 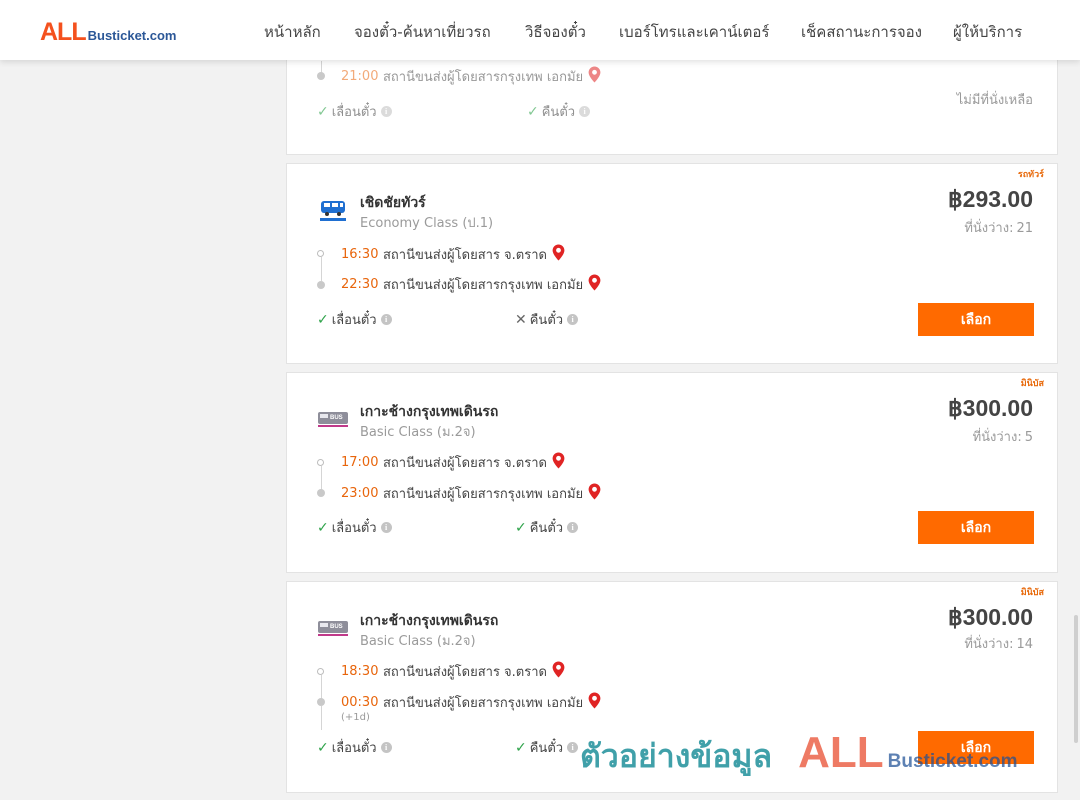 What do you see at coordinates (360, 671) in the screenshot?
I see `departure-time: 18:30` at bounding box center [360, 671].